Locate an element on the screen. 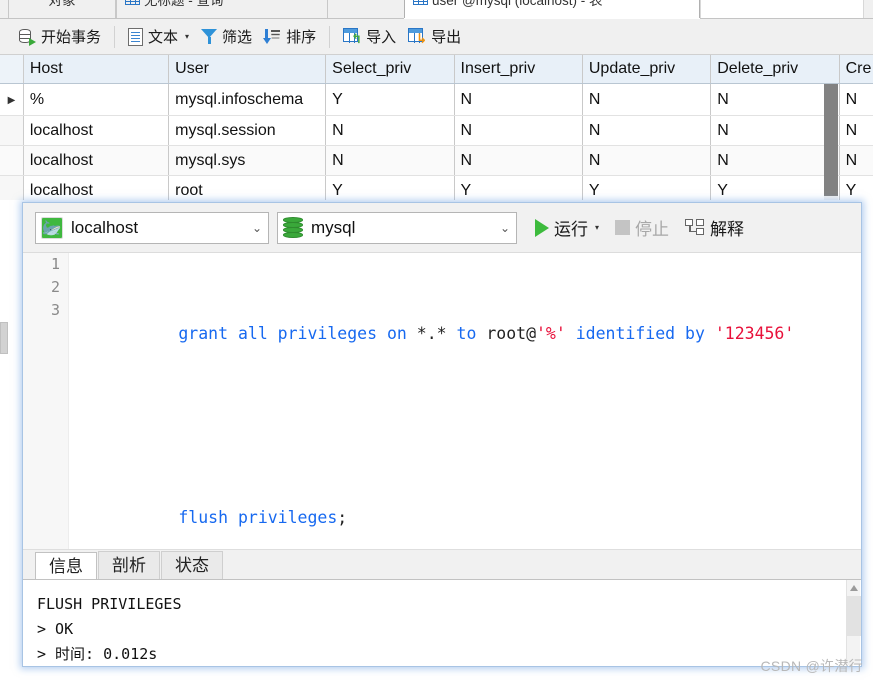 This screenshot has width=873, height=684. explain-button: 解释 is located at coordinates (714, 228).